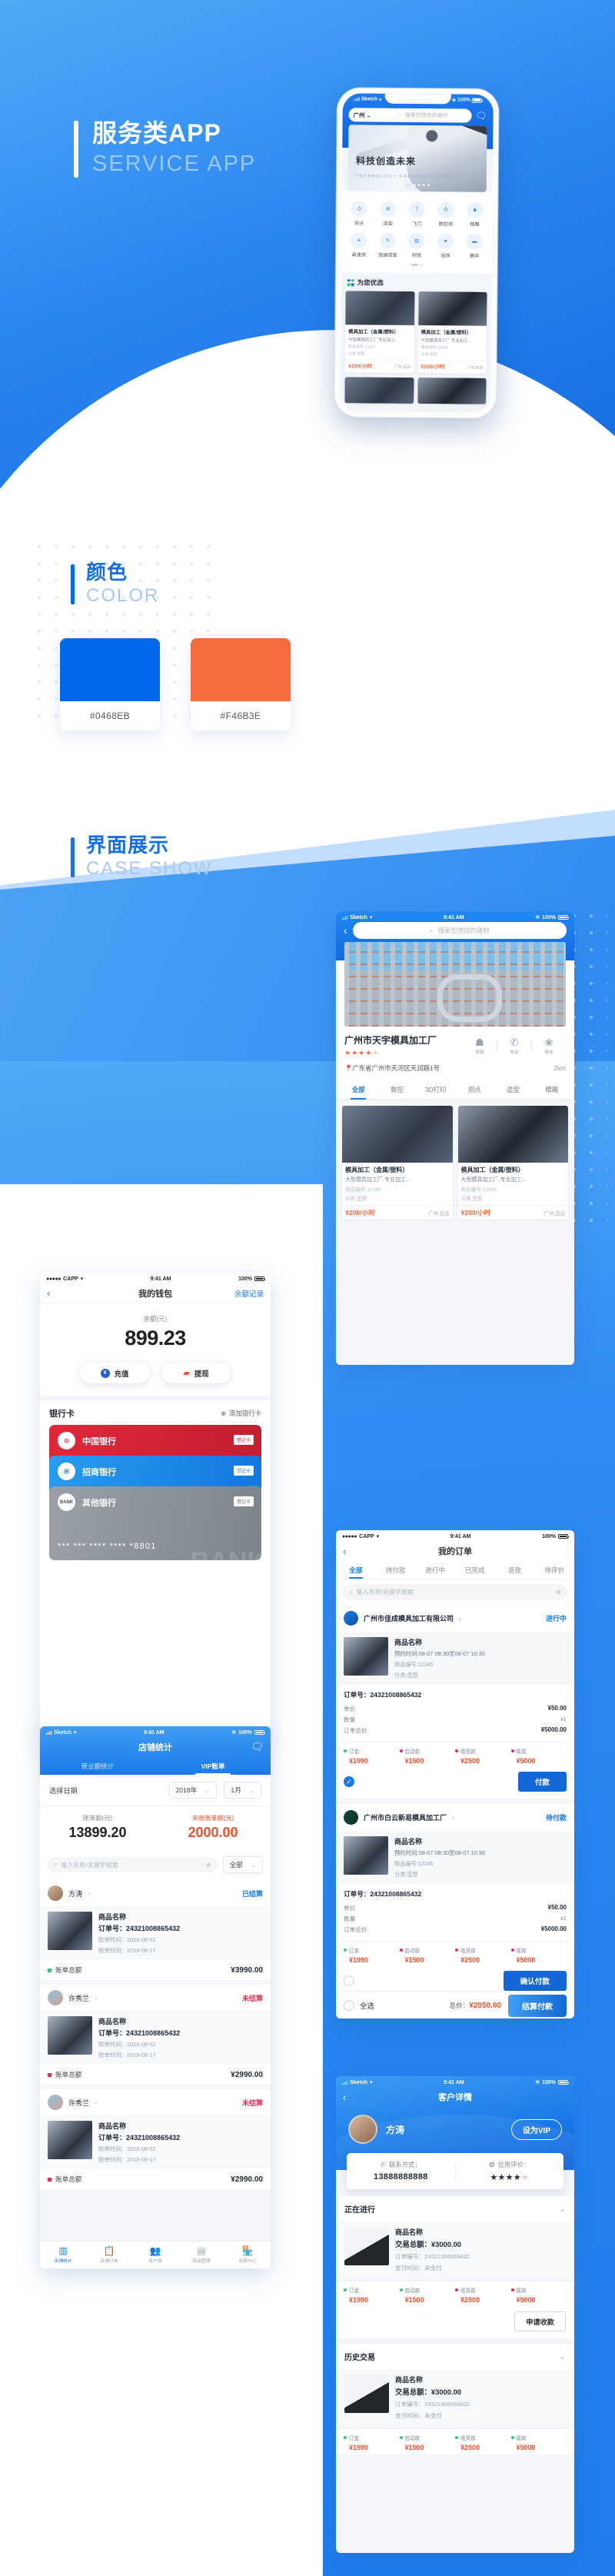  What do you see at coordinates (536, 2129) in the screenshot?
I see `set-vip-button: 设为VIP` at bounding box center [536, 2129].